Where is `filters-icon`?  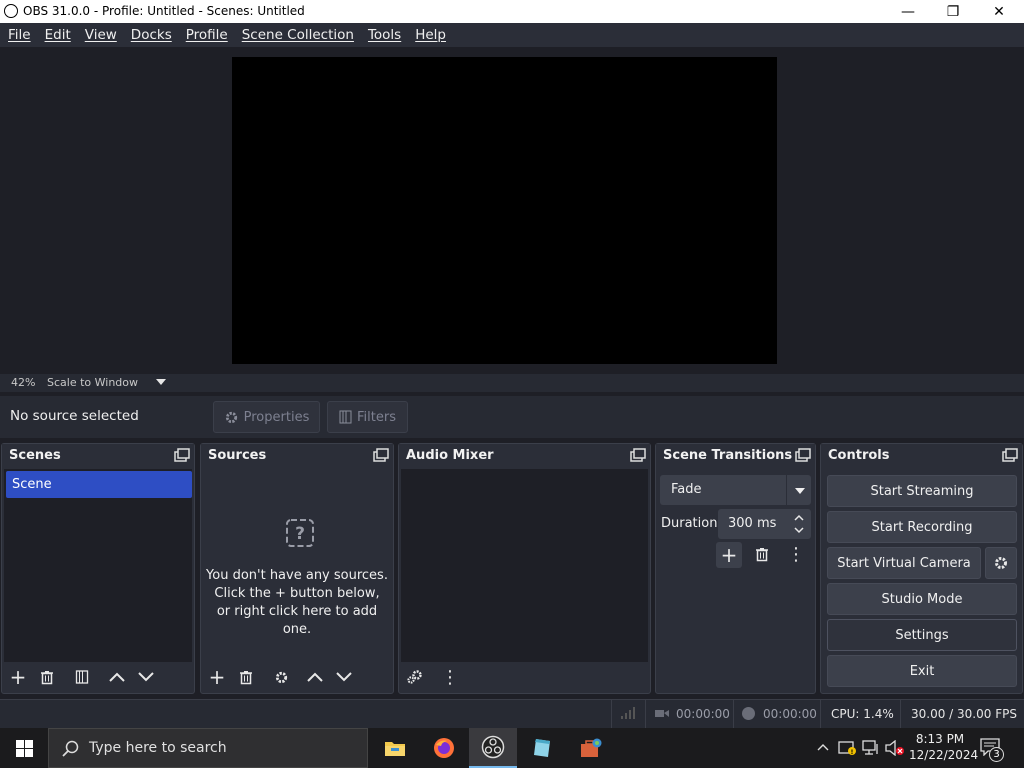 filters-icon is located at coordinates (82, 677).